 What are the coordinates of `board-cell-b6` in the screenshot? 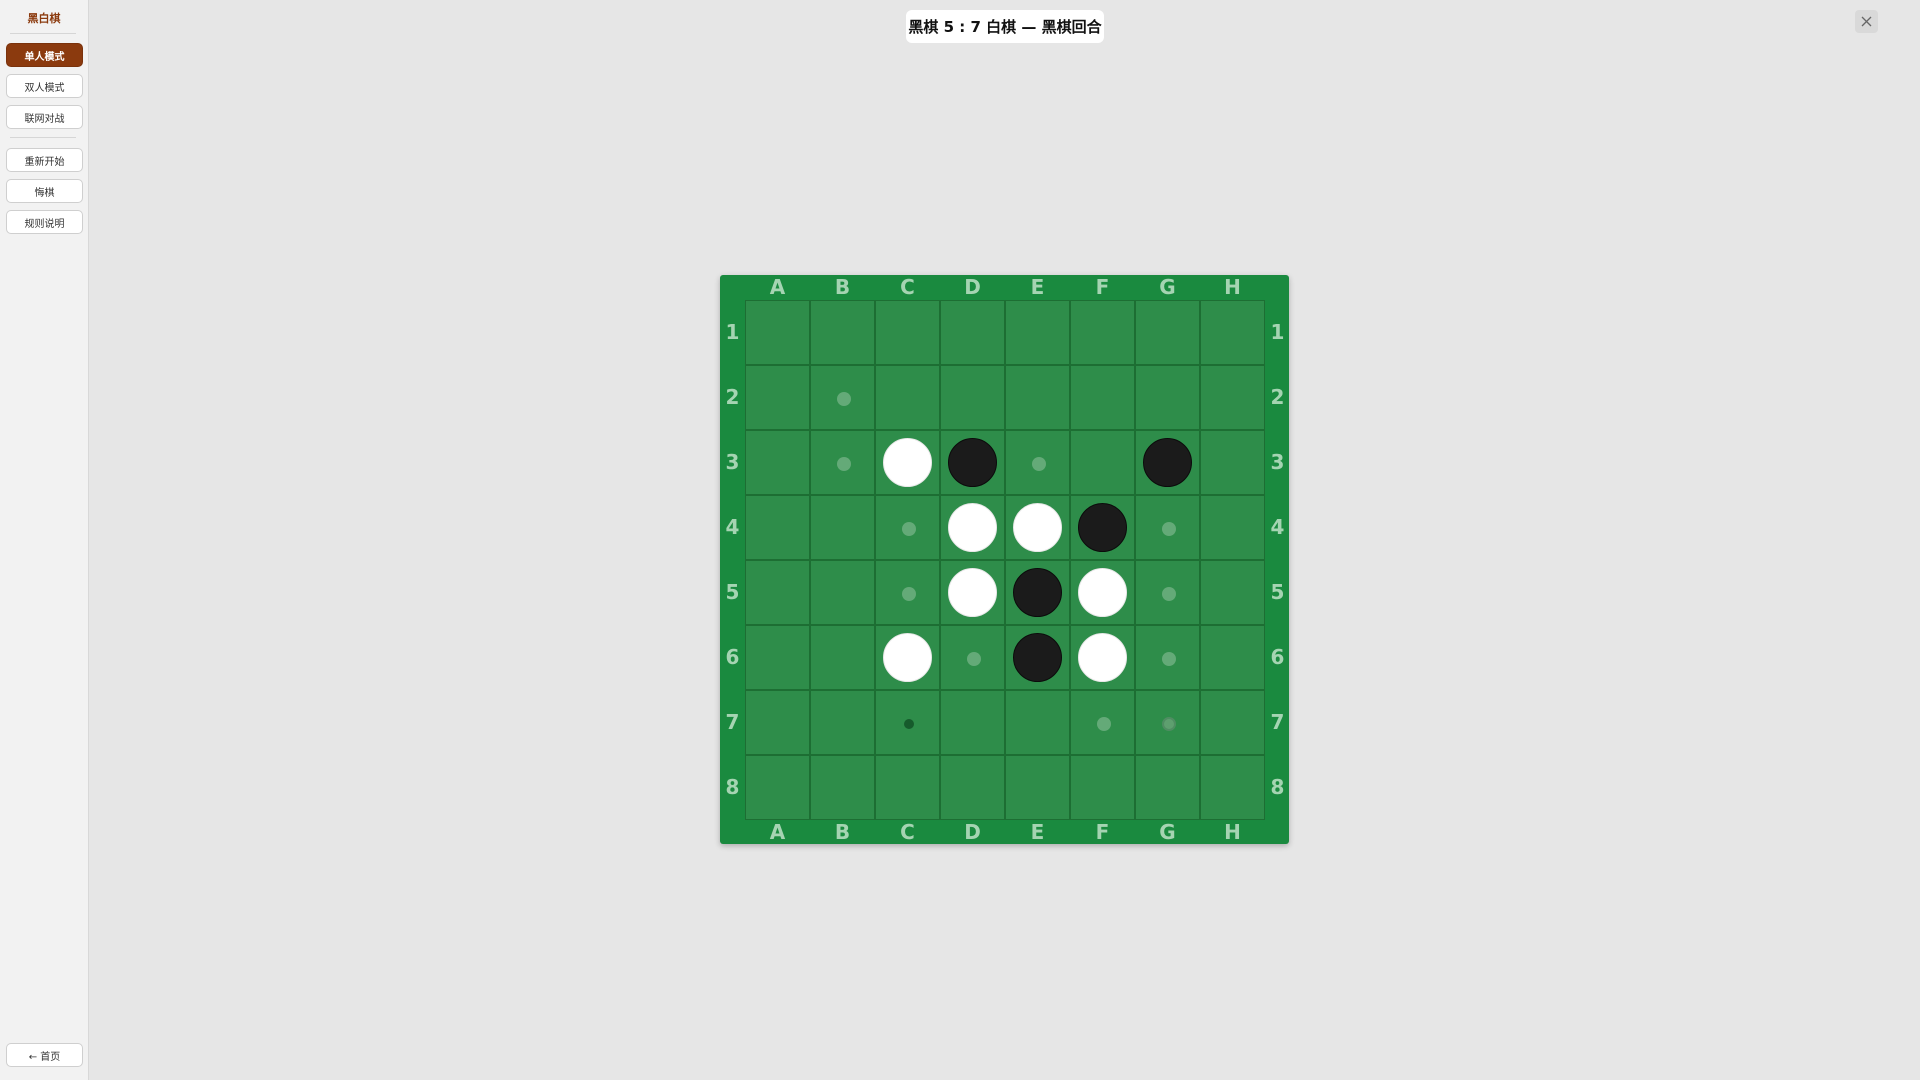 It's located at (842, 657).